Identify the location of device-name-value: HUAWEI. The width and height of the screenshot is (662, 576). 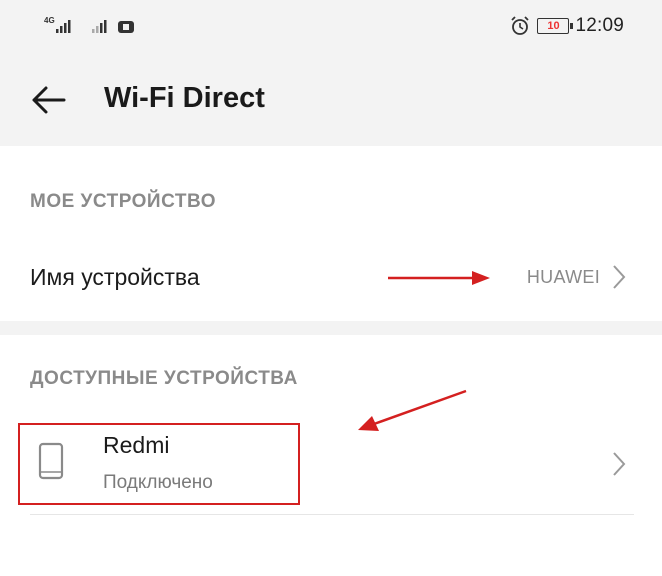
(563, 277).